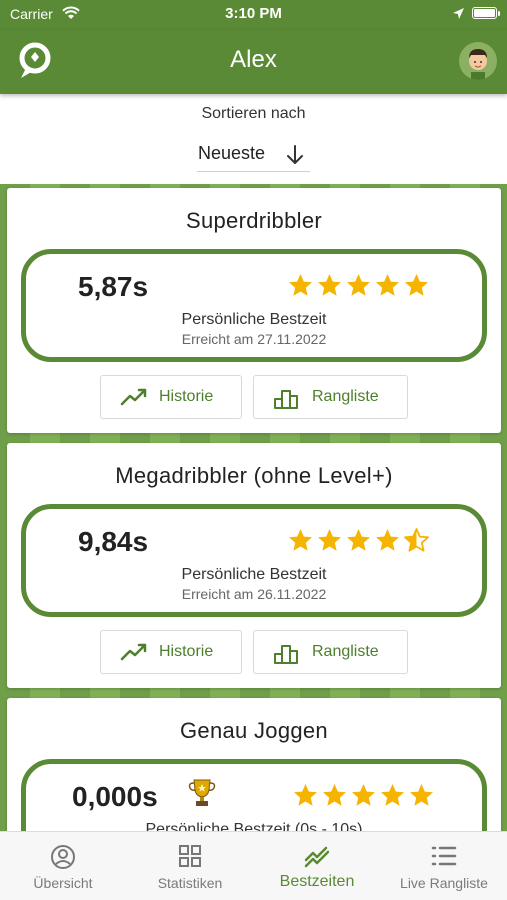 The height and width of the screenshot is (900, 507). Describe the element at coordinates (254, 826) in the screenshot. I see `best-time-label: Persönliche Bestzeit (0s - 10s)` at that location.